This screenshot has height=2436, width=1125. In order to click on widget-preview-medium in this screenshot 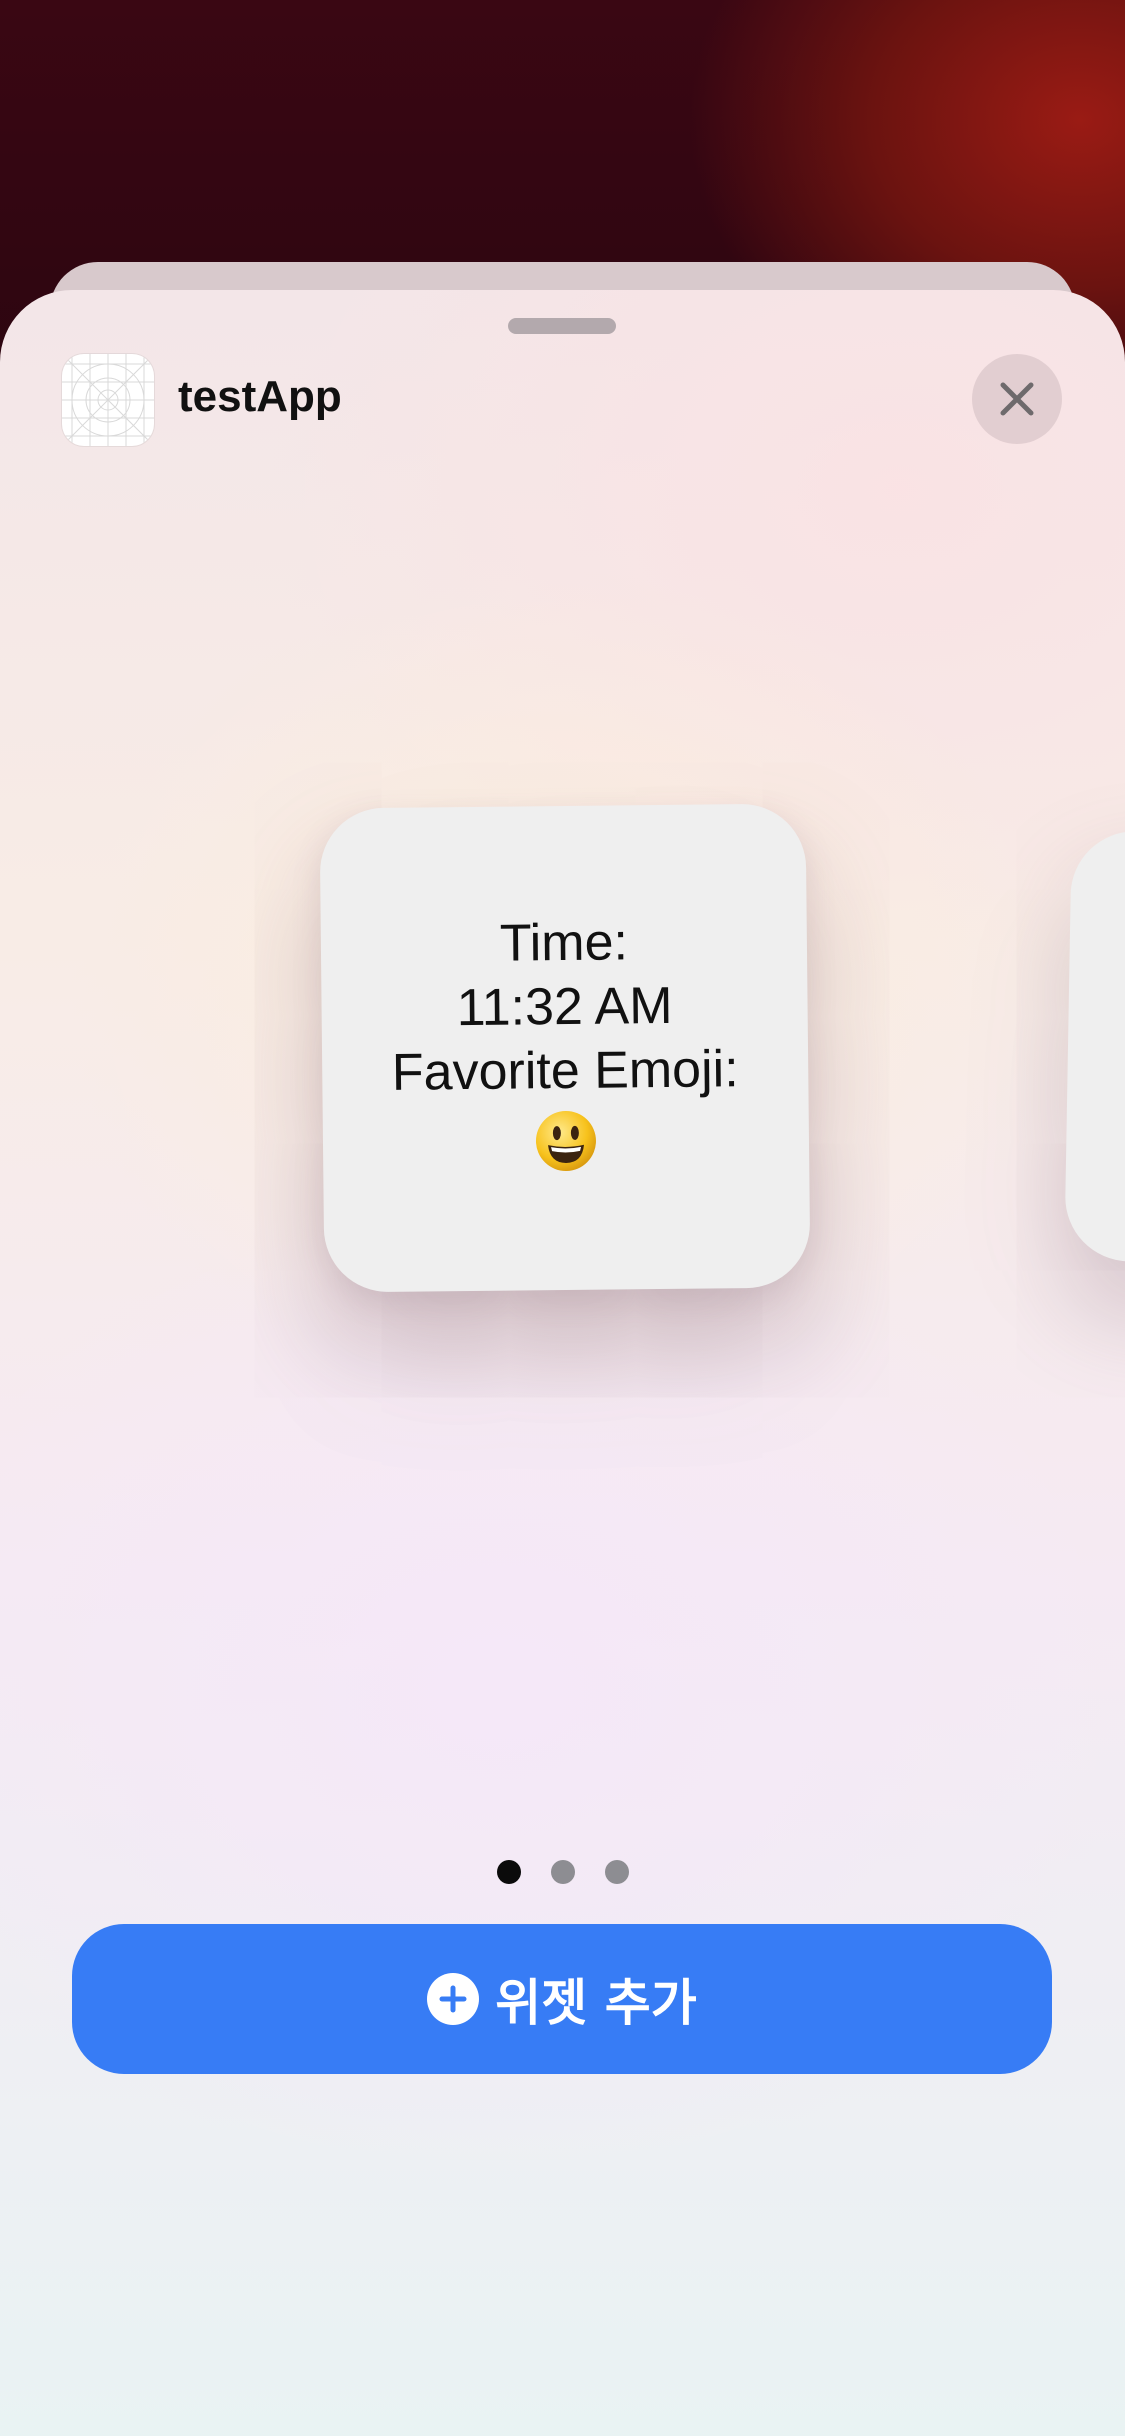, I will do `click(1094, 1047)`.